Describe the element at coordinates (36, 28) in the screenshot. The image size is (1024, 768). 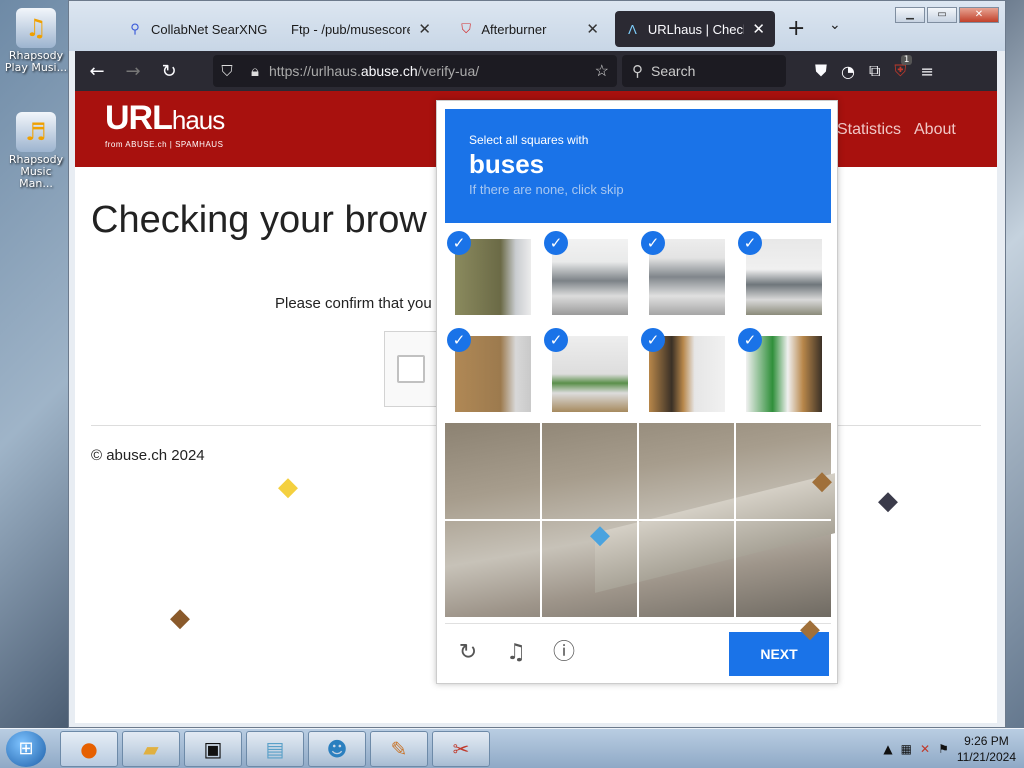
I see `music-note-icon: ♫` at that location.